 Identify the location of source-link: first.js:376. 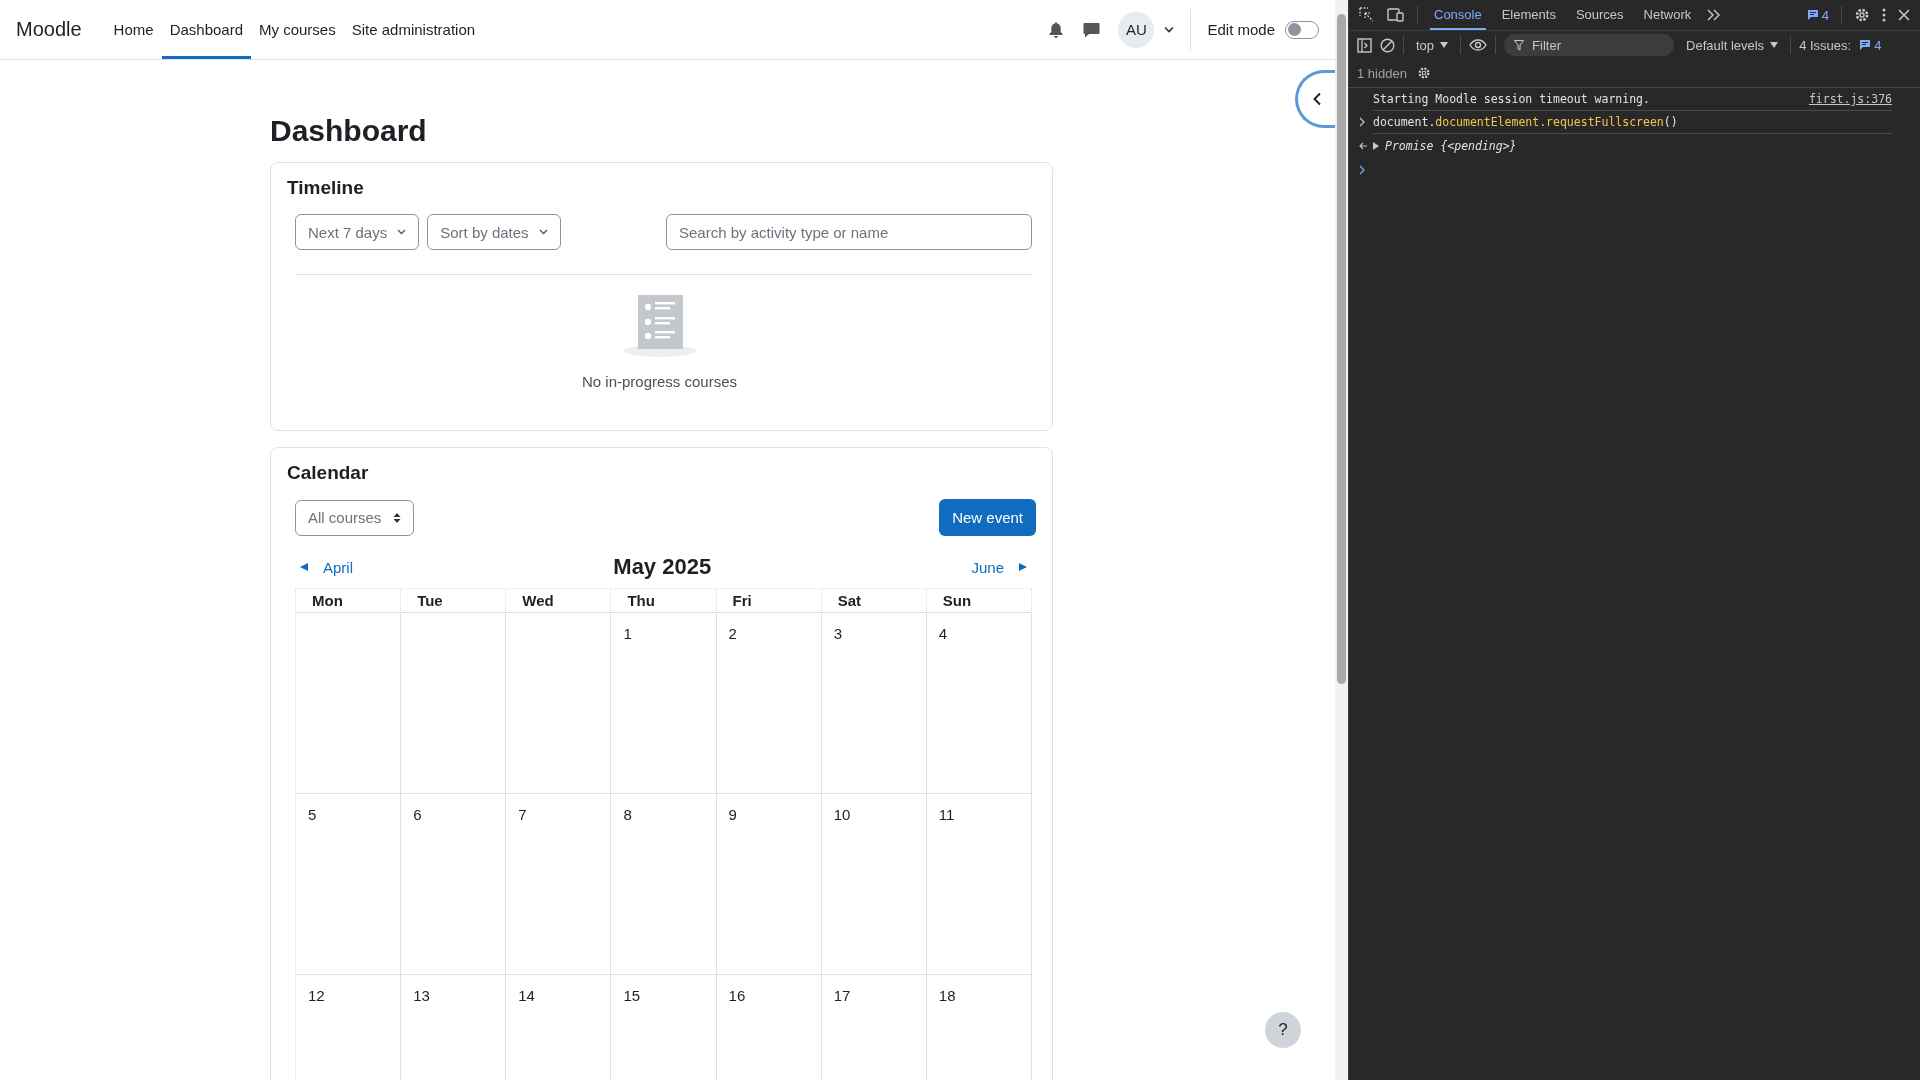
(1850, 99).